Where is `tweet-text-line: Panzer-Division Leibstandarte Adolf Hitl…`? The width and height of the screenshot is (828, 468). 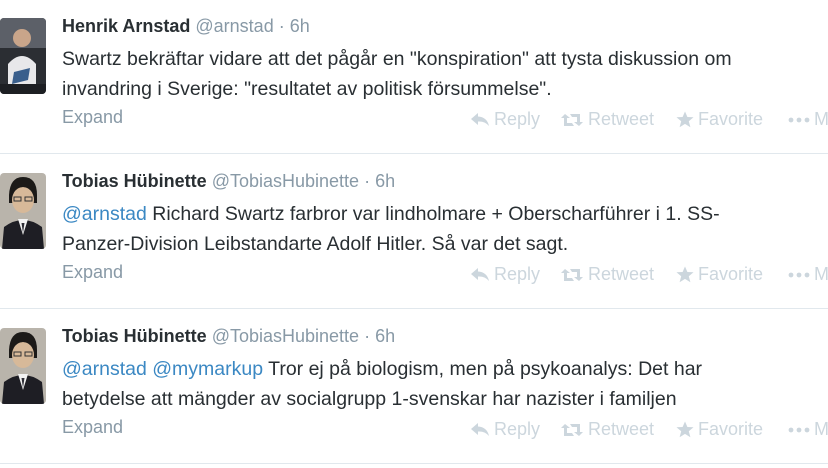
tweet-text-line: Panzer-Division Leibstandarte Adolf Hitl… is located at coordinates (445, 244).